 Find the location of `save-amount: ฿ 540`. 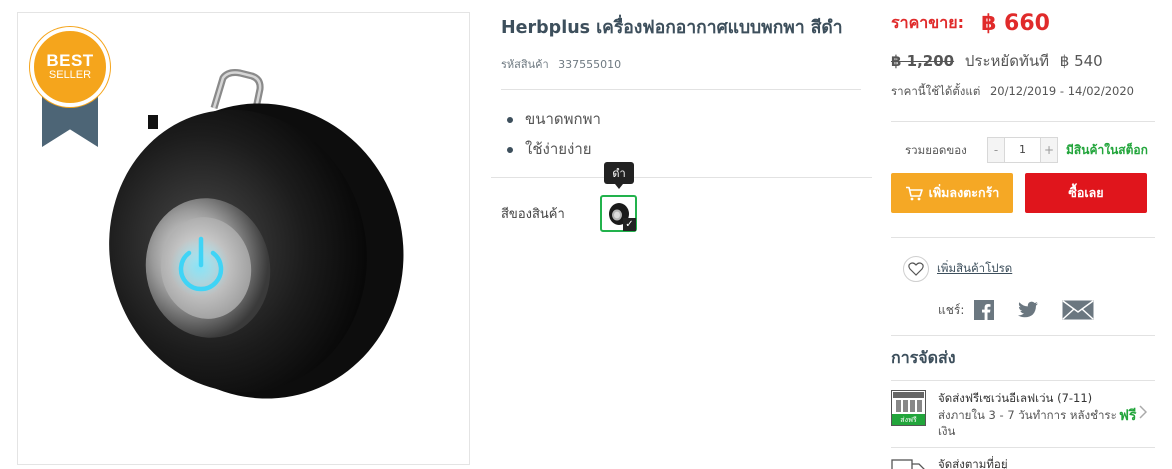

save-amount: ฿ 540 is located at coordinates (1081, 61).